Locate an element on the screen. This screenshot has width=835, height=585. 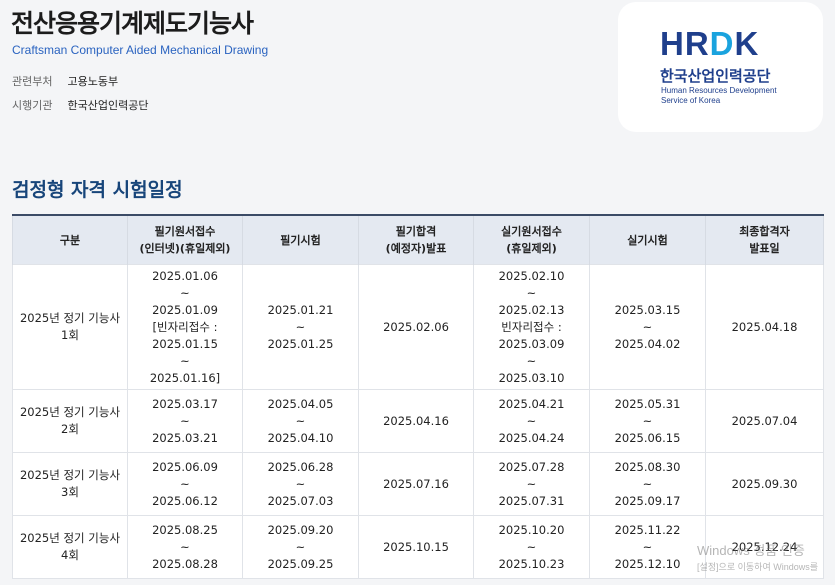
cell-practical-exam: 2025.08.30 ~ 2025.09.17 is located at coordinates (647, 484).